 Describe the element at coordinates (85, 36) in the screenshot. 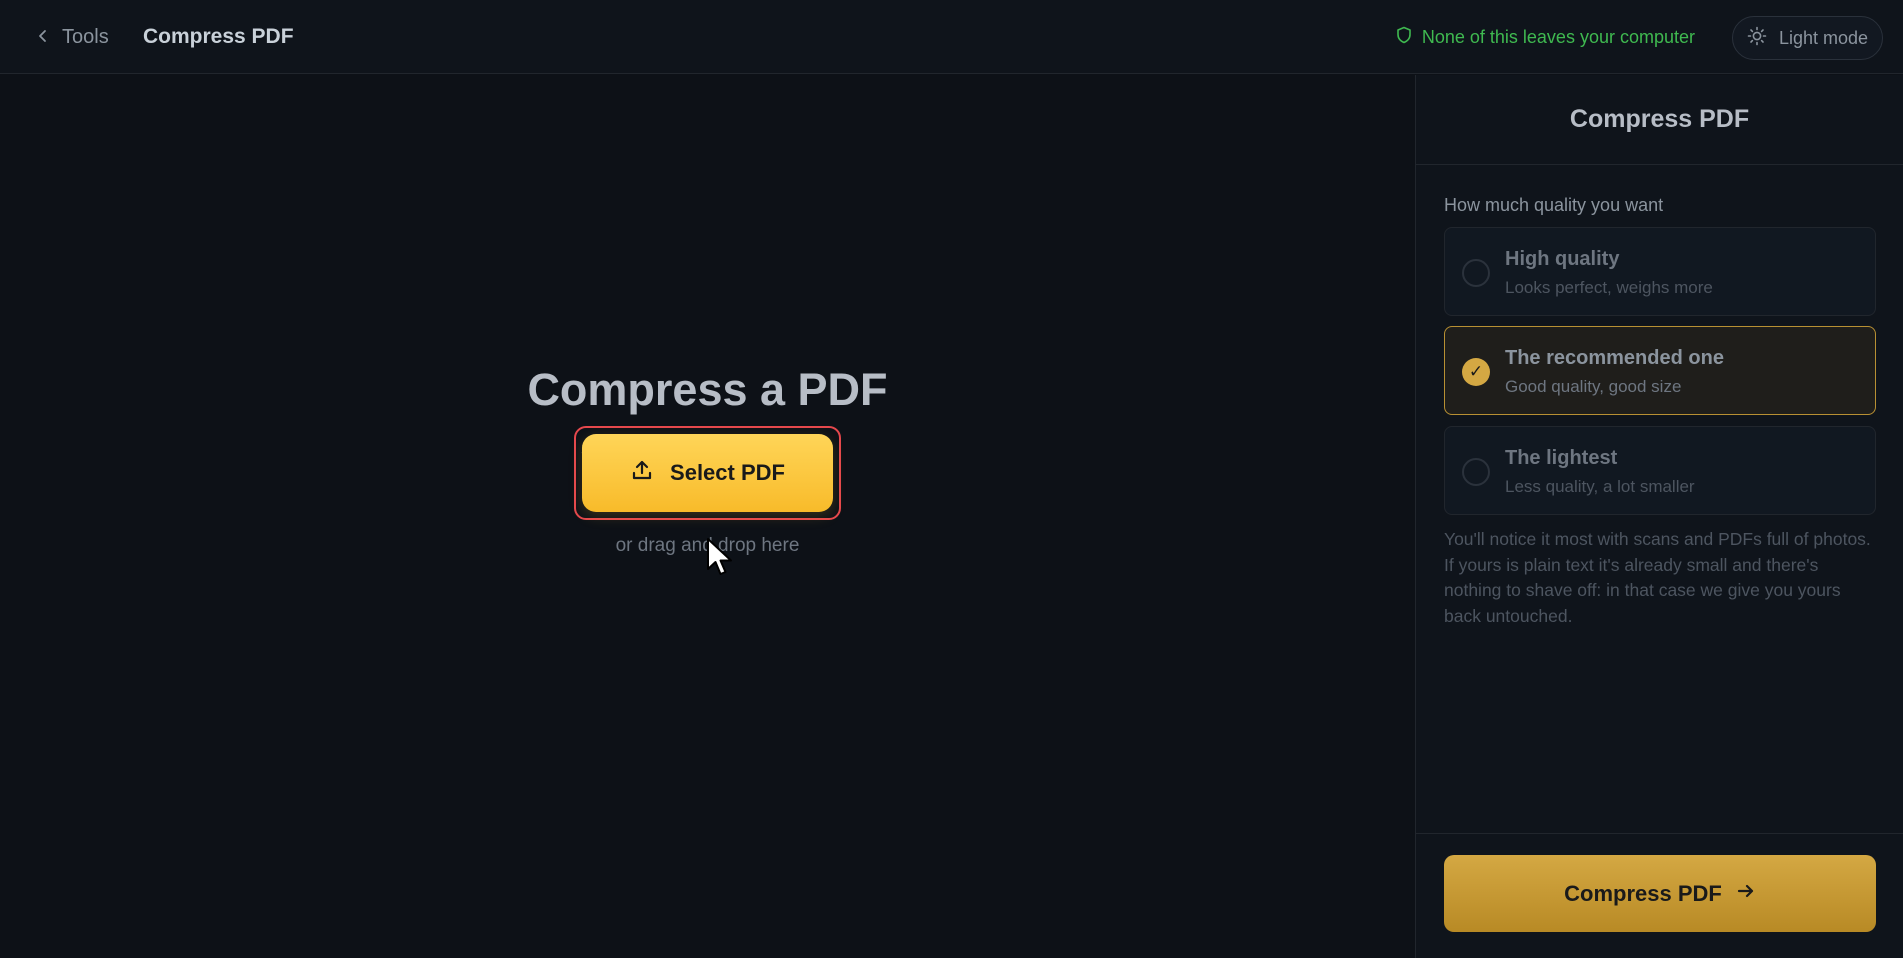

I see `back-link-label: Tools` at that location.